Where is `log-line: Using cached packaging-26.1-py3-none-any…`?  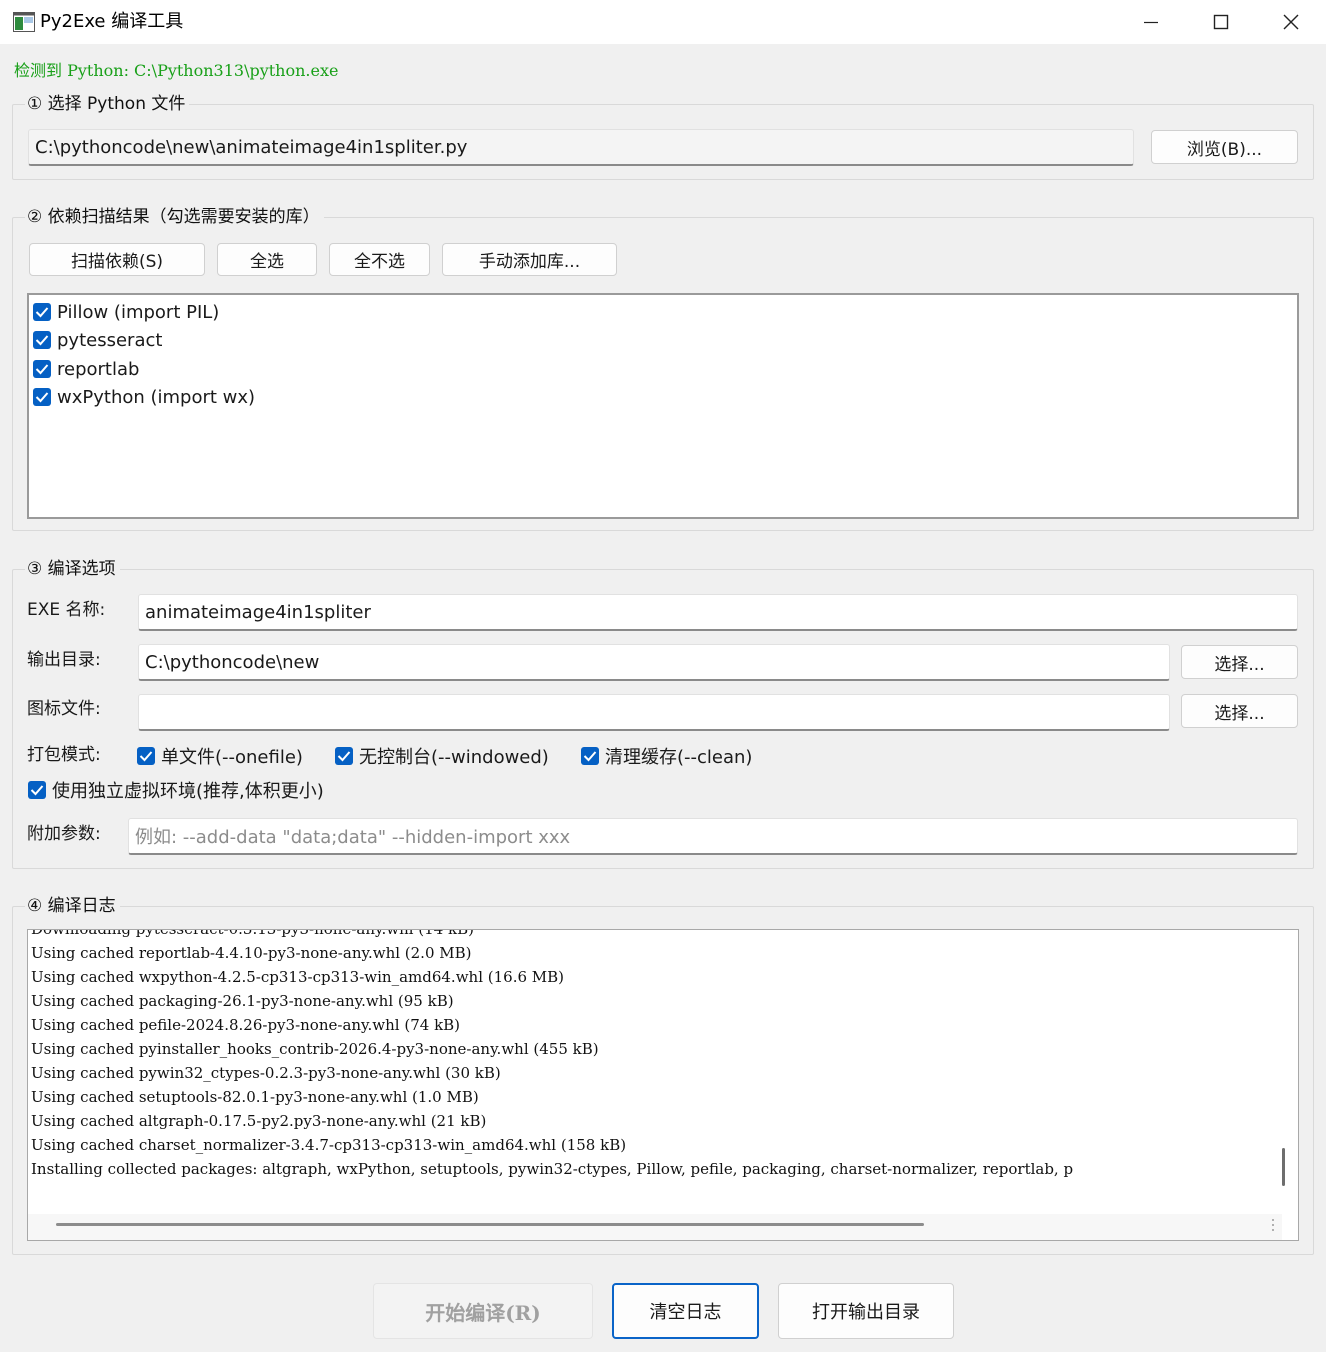
log-line: Using cached packaging-26.1-py3-none-any… is located at coordinates (242, 1001).